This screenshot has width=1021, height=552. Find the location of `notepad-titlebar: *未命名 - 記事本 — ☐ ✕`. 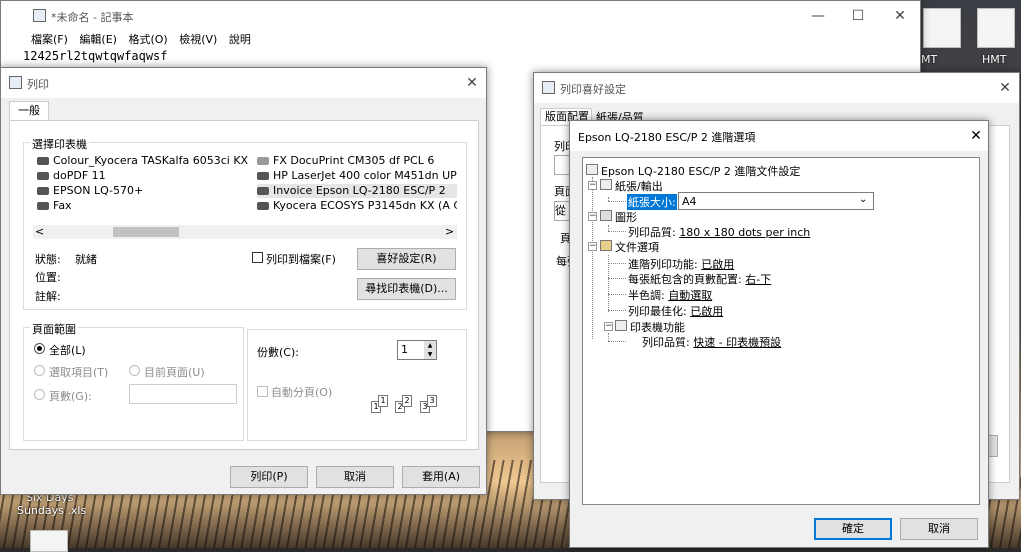

notepad-titlebar: *未命名 - 記事本 — ☐ ✕ is located at coordinates (460, 16).